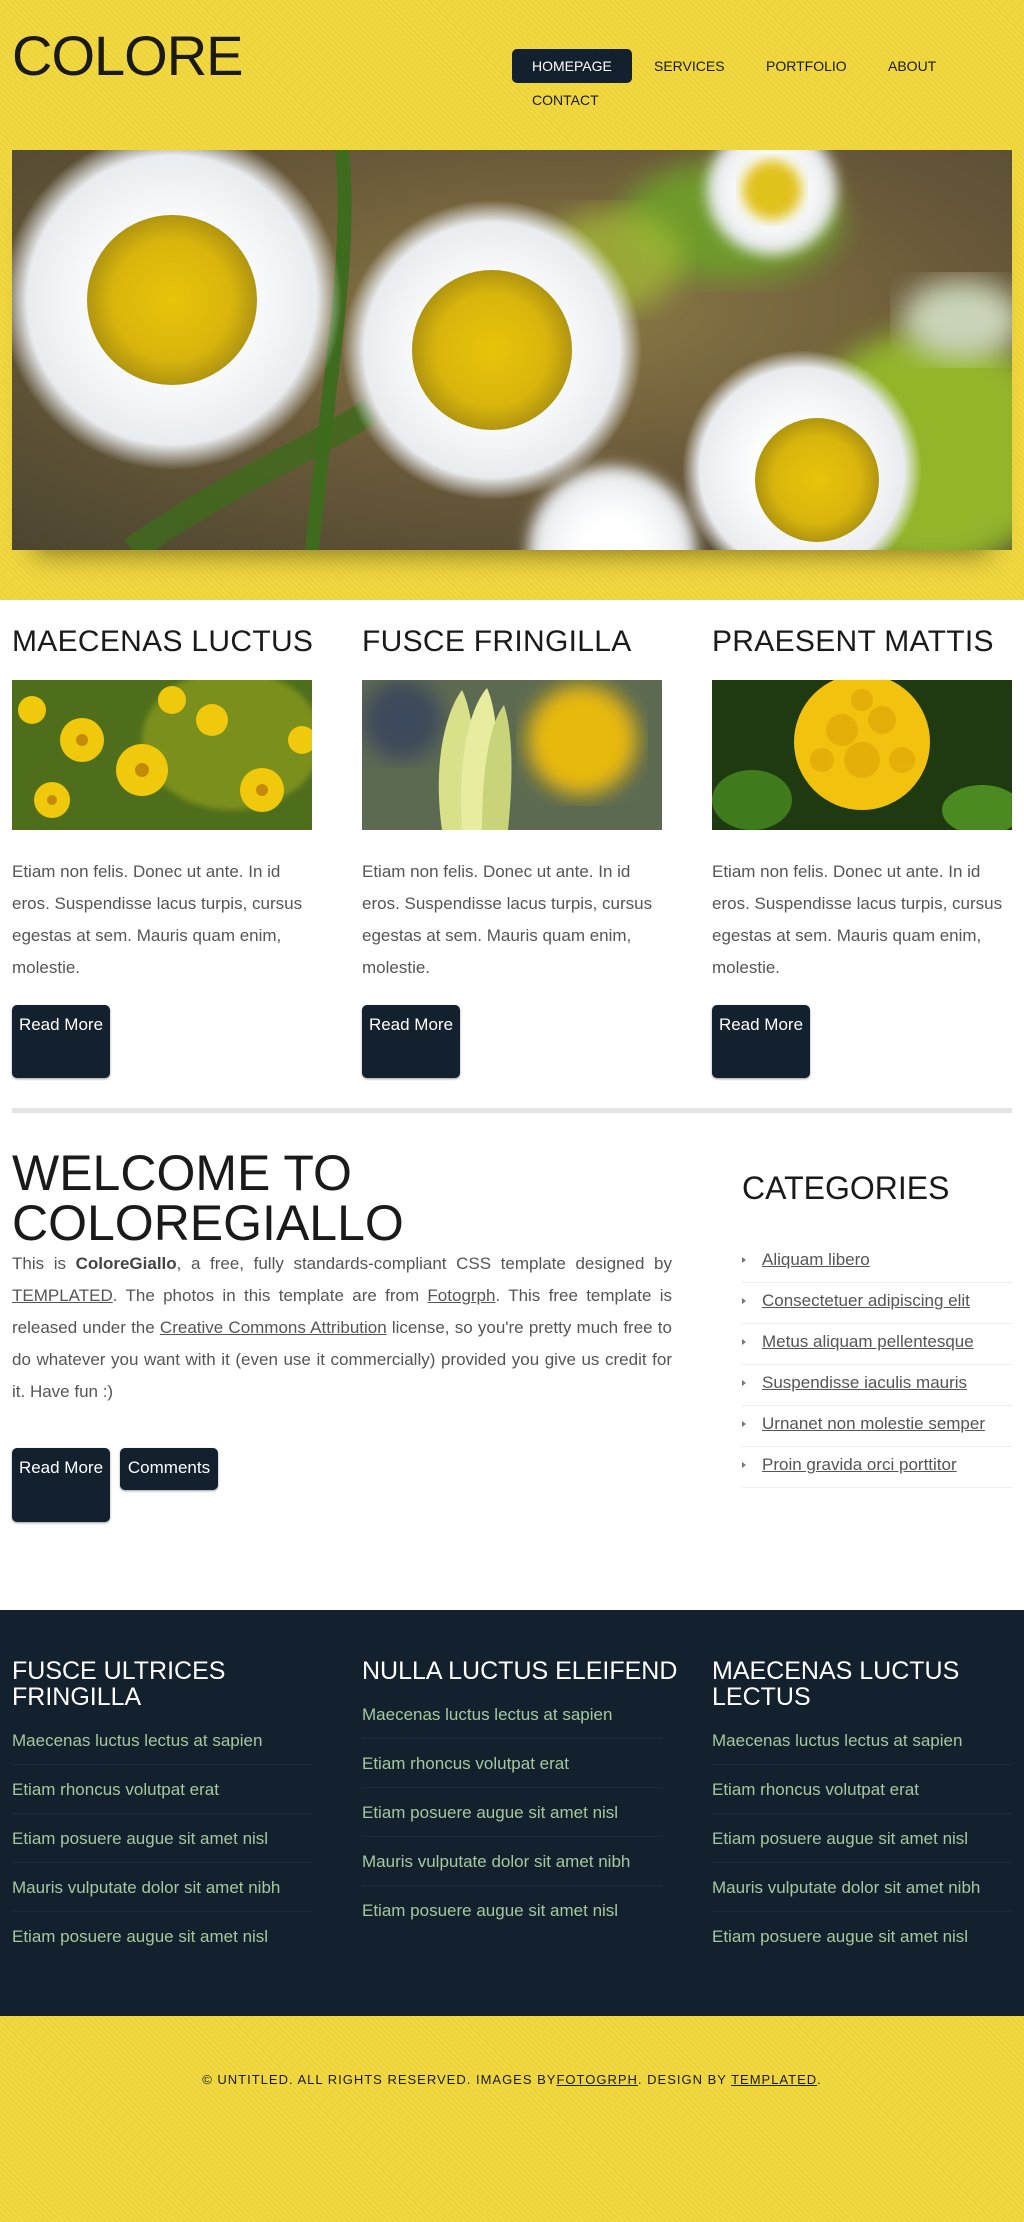  Describe the element at coordinates (182, 1173) in the screenshot. I see `welcome-title-line1: WELCOME TO` at that location.